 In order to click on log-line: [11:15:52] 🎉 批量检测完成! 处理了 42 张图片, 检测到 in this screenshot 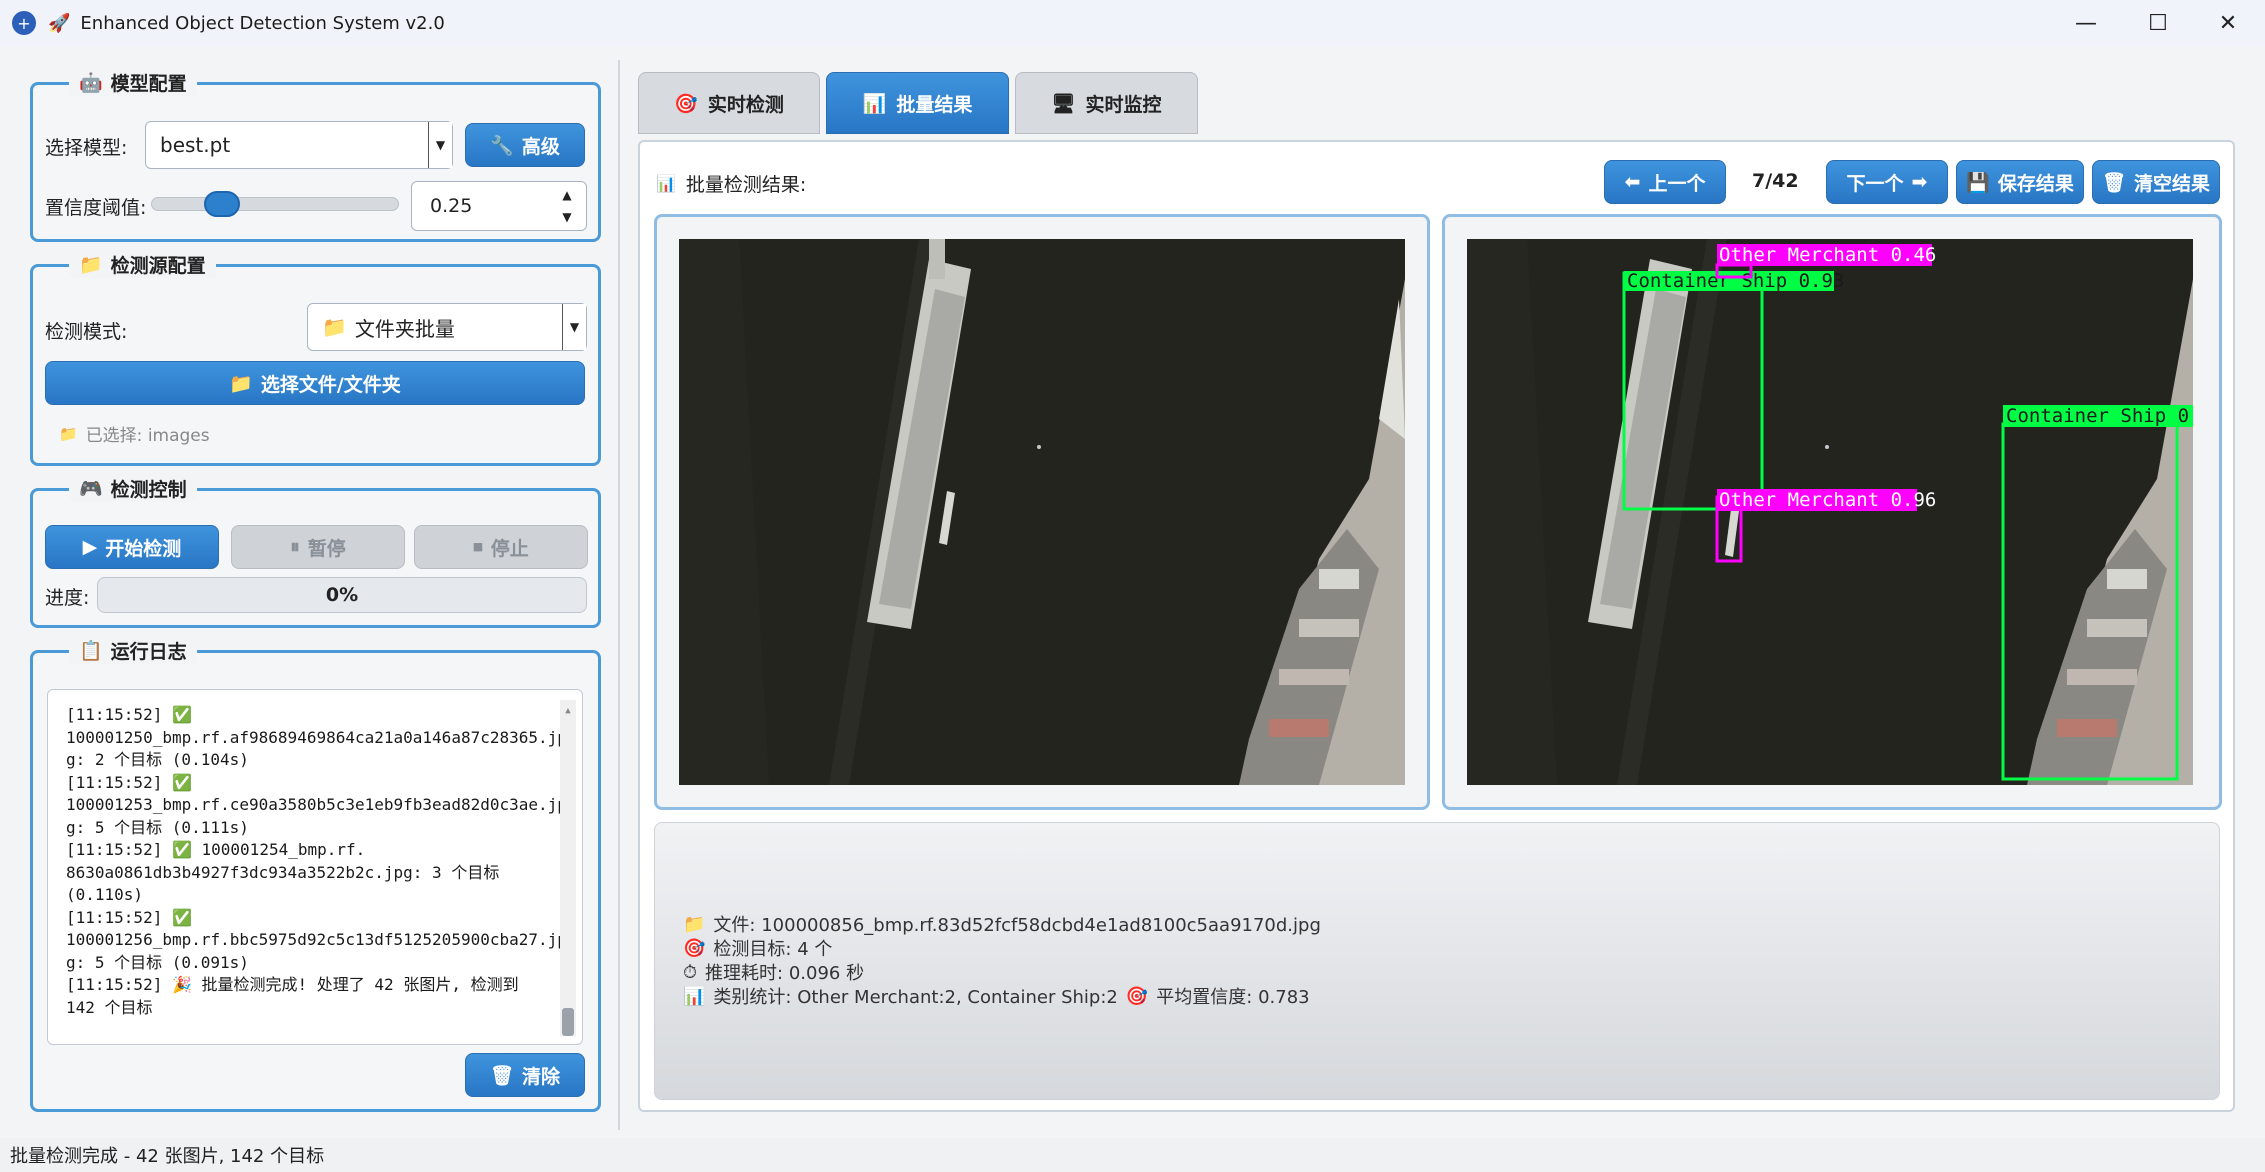, I will do `click(292, 984)`.